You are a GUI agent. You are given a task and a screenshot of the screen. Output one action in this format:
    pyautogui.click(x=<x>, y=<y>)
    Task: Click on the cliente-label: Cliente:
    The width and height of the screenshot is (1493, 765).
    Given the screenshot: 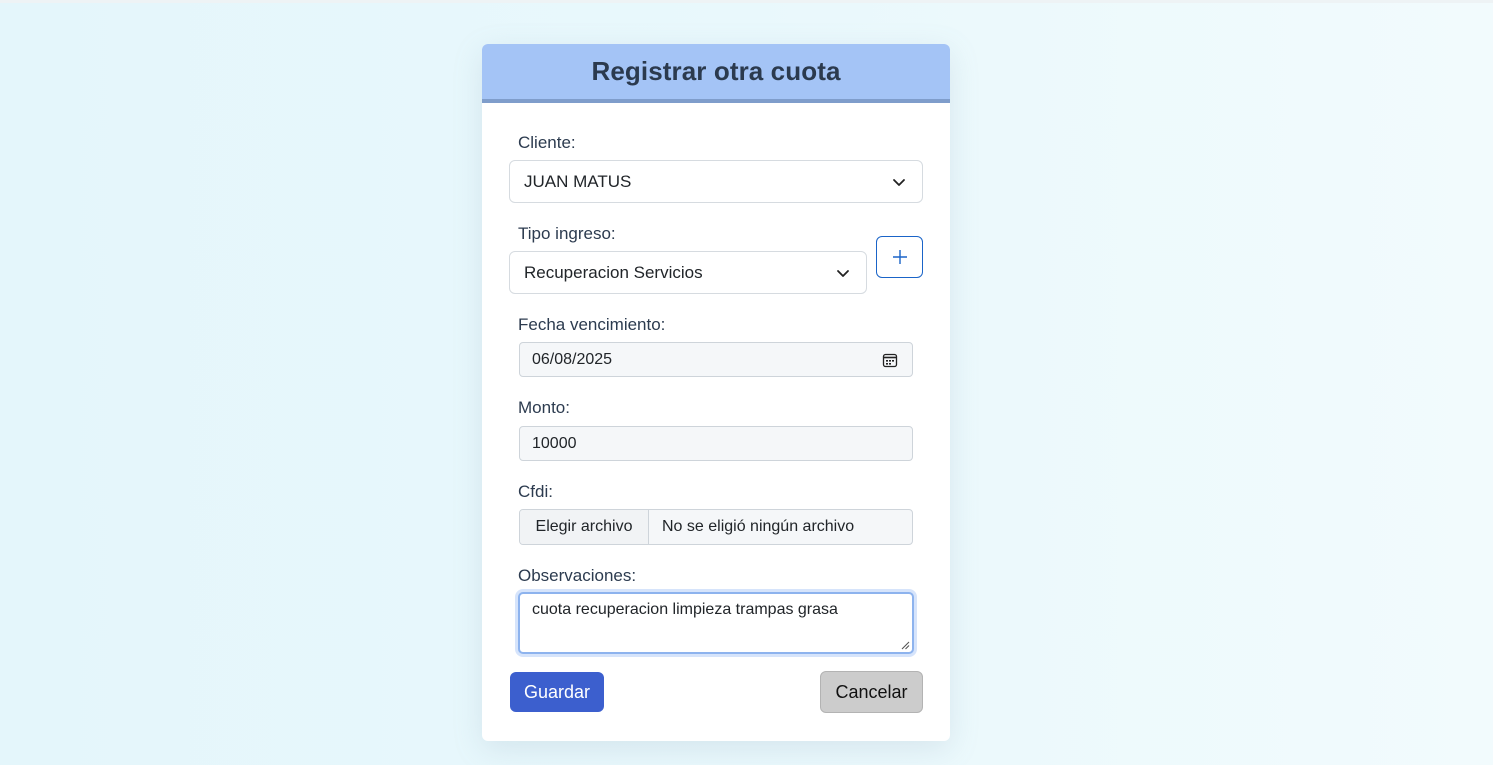 What is the action you would take?
    pyautogui.click(x=547, y=142)
    